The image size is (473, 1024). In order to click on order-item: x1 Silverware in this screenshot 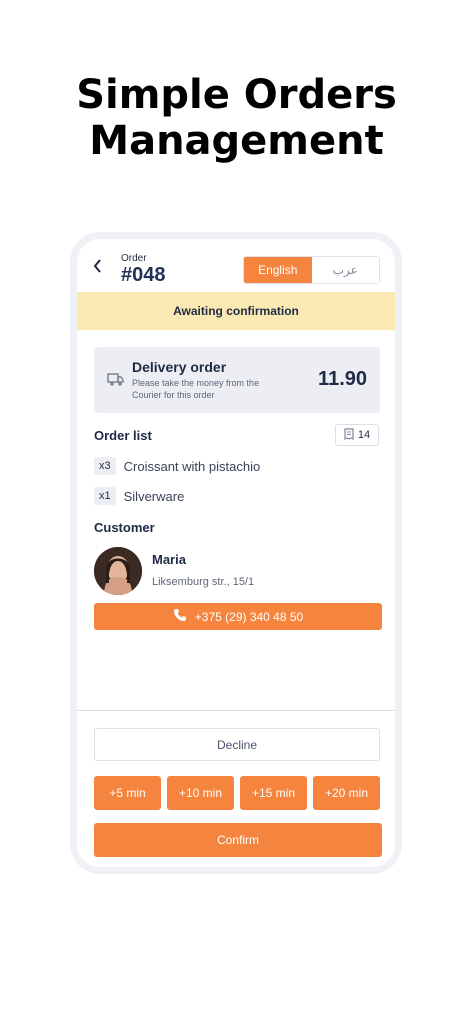, I will do `click(139, 496)`.